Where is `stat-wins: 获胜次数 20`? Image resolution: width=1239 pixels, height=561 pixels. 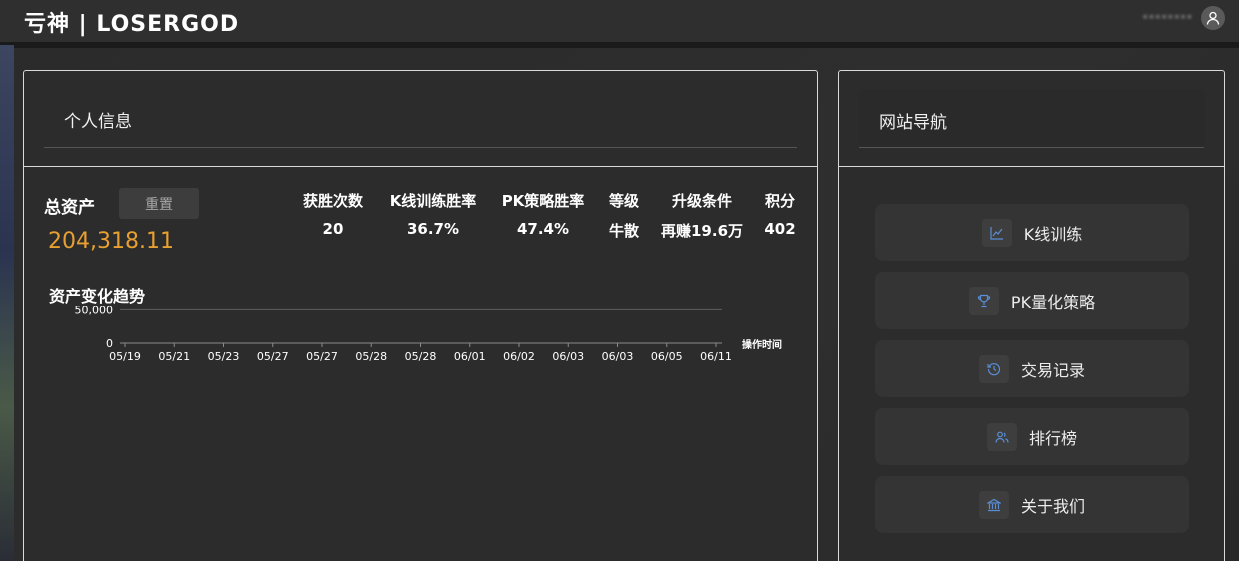 stat-wins: 获胜次数 20 is located at coordinates (333, 214).